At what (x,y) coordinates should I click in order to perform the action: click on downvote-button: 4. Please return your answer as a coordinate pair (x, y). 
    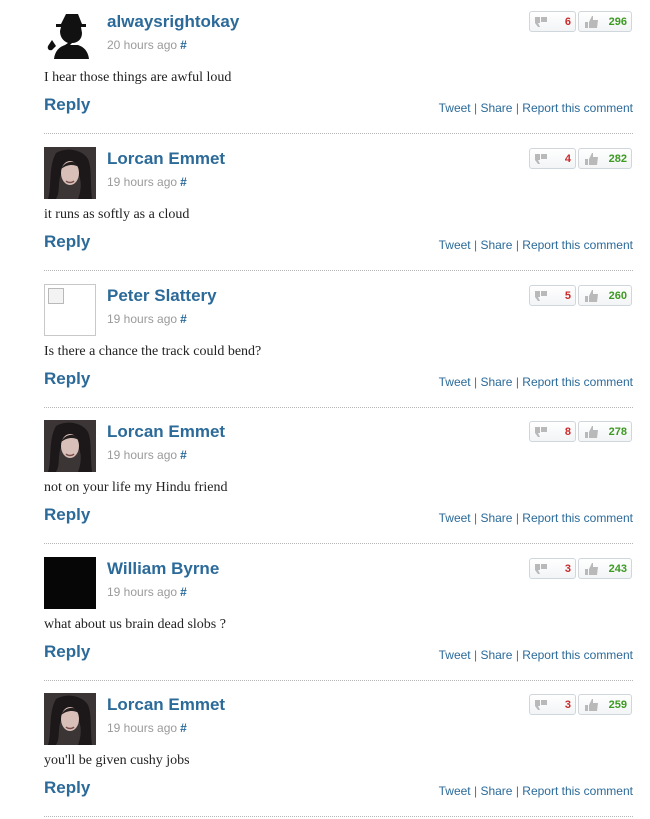
    Looking at the image, I should click on (552, 158).